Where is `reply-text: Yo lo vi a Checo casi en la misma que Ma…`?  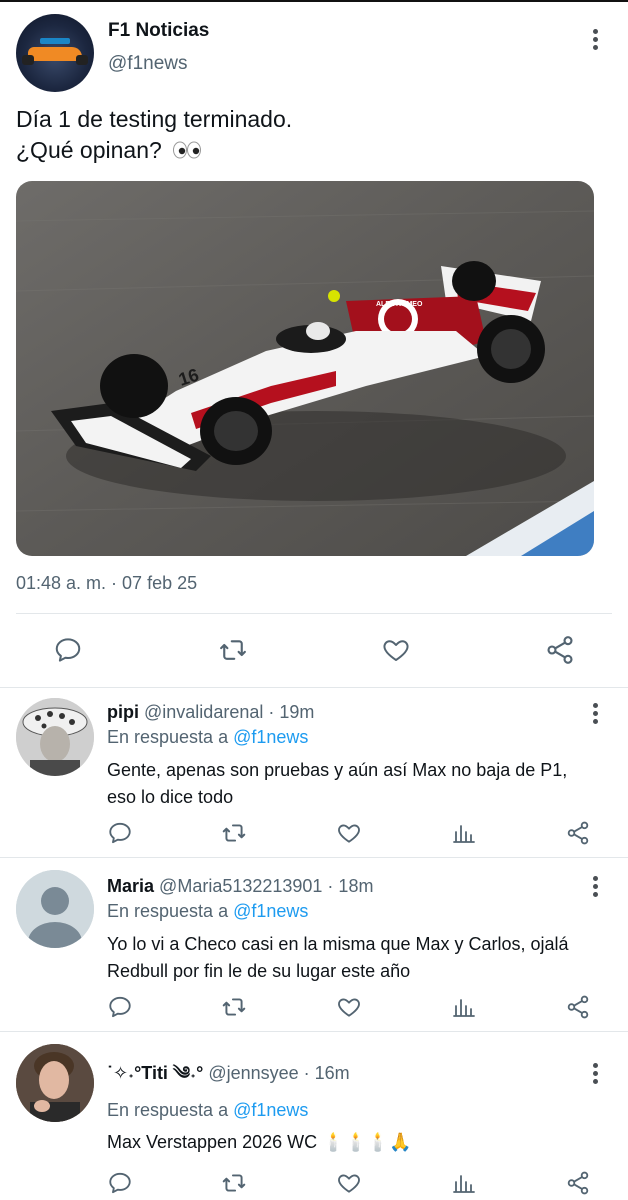
reply-text: Yo lo vi a Checo casi en la misma que Ma… is located at coordinates (357, 958).